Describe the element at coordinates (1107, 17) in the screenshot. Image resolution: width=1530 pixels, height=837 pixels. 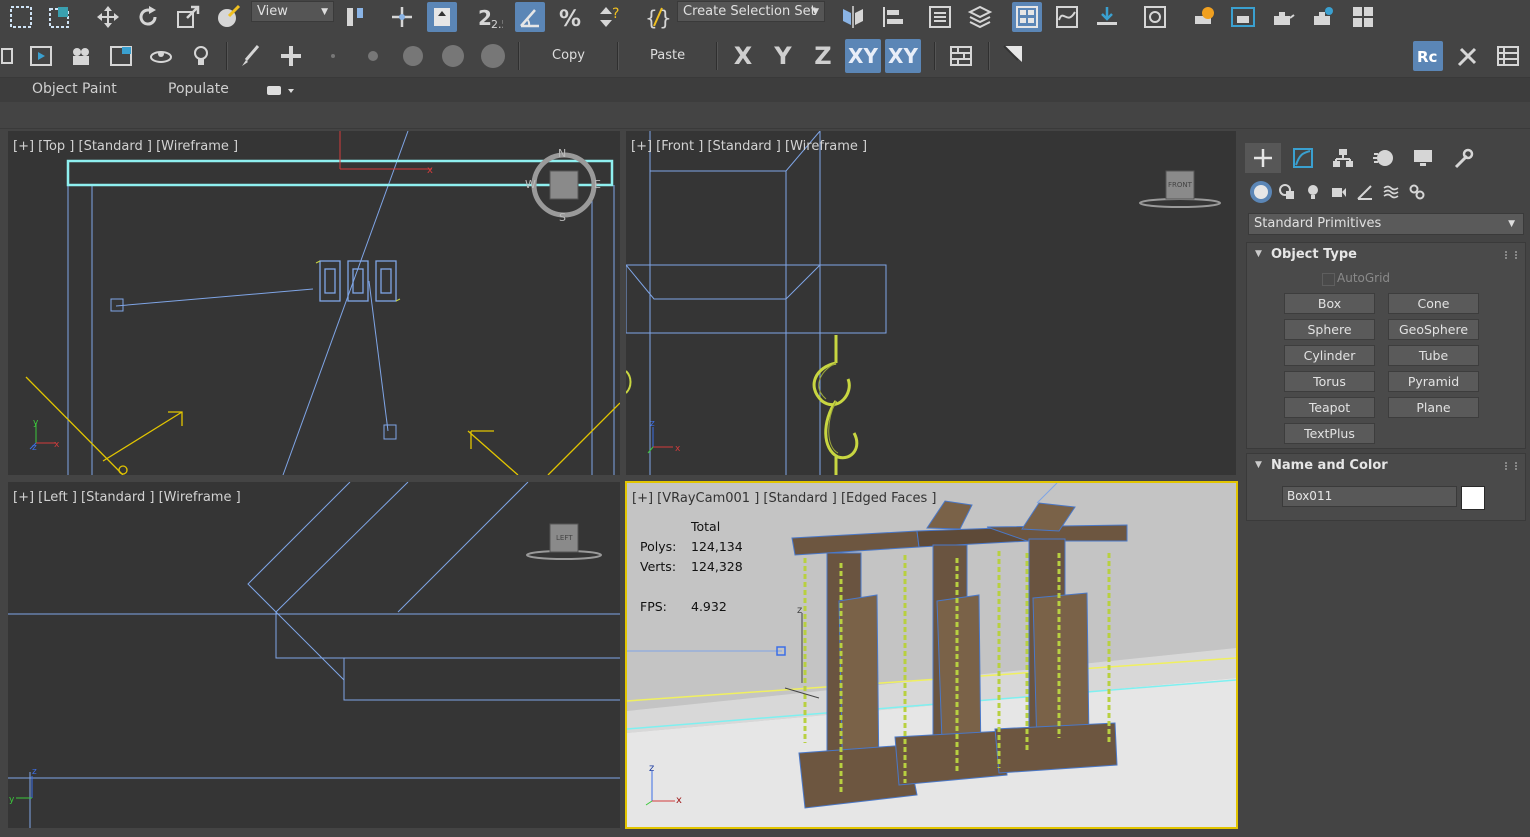
I see `schematic-view-icon` at that location.